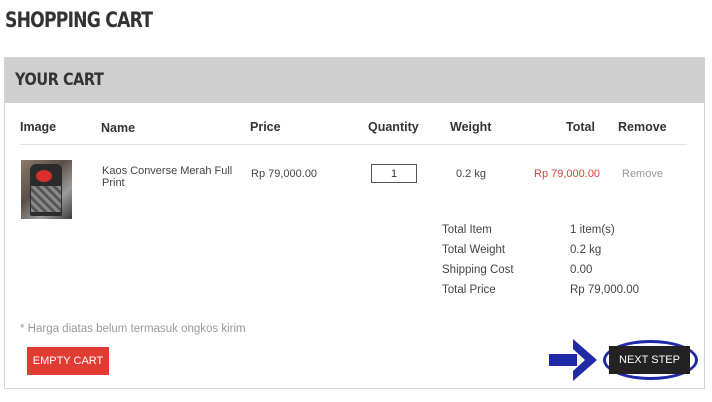 The image size is (712, 402). What do you see at coordinates (580, 127) in the screenshot?
I see `column-header-total: Total` at bounding box center [580, 127].